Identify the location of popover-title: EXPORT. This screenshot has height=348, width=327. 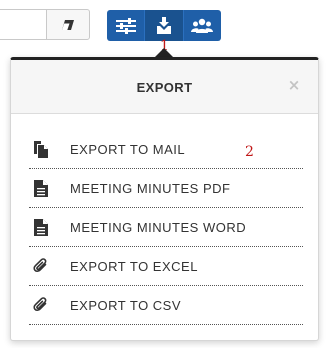
(164, 87).